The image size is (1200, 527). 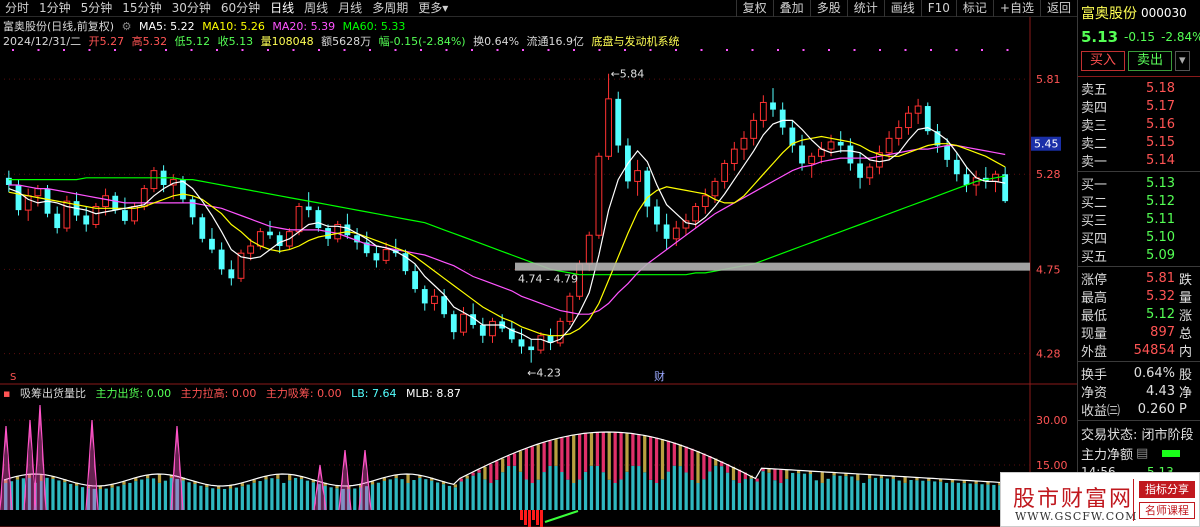 What do you see at coordinates (240, 8) in the screenshot?
I see `tab-60min: 60分钟` at bounding box center [240, 8].